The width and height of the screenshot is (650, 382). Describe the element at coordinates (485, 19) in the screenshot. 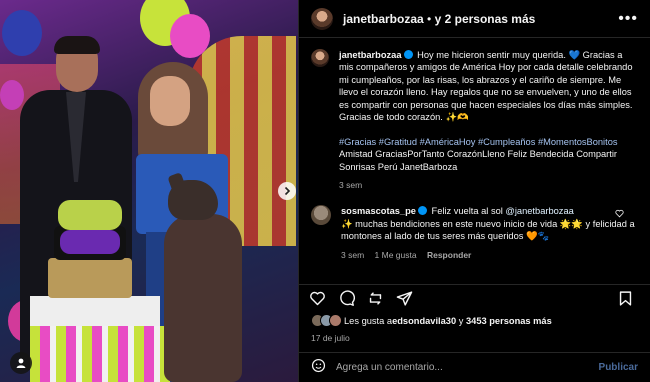

I see `header-collaborators: y 2 personas más` at that location.